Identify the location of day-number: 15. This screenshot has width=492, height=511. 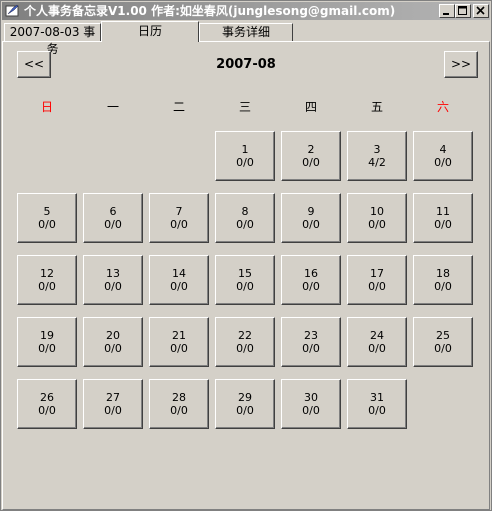
(245, 273).